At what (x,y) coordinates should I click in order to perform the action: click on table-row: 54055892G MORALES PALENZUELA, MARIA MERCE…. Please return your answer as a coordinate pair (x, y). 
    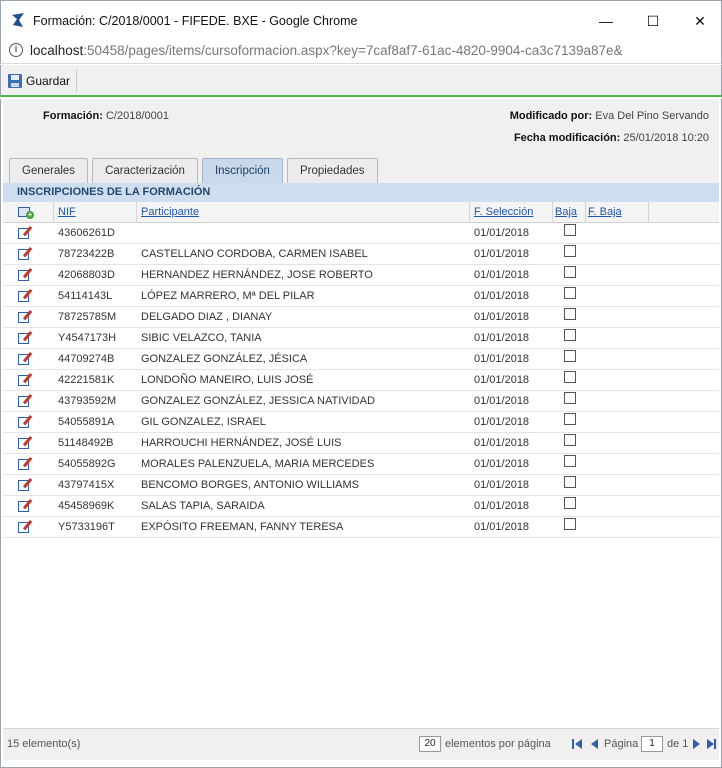
    Looking at the image, I should click on (361, 464).